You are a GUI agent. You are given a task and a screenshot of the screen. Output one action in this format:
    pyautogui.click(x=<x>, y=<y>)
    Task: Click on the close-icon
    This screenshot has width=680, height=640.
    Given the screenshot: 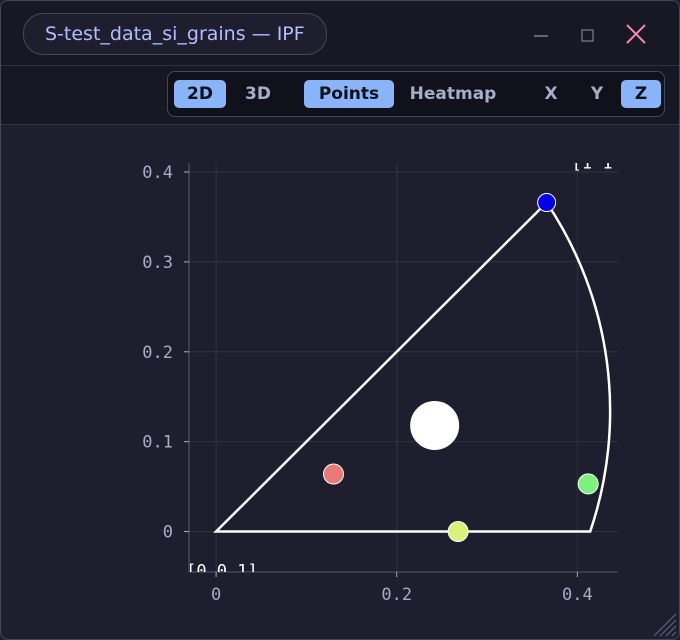 What is the action you would take?
    pyautogui.click(x=636, y=34)
    